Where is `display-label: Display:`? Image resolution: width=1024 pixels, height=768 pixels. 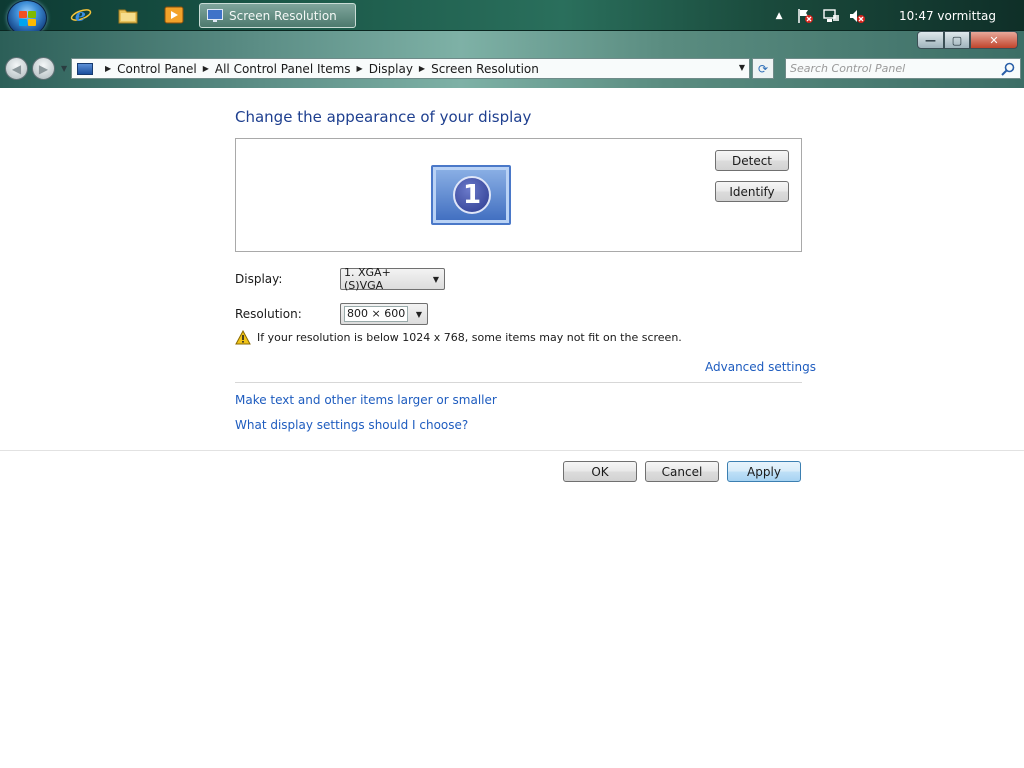
display-label: Display: is located at coordinates (259, 279).